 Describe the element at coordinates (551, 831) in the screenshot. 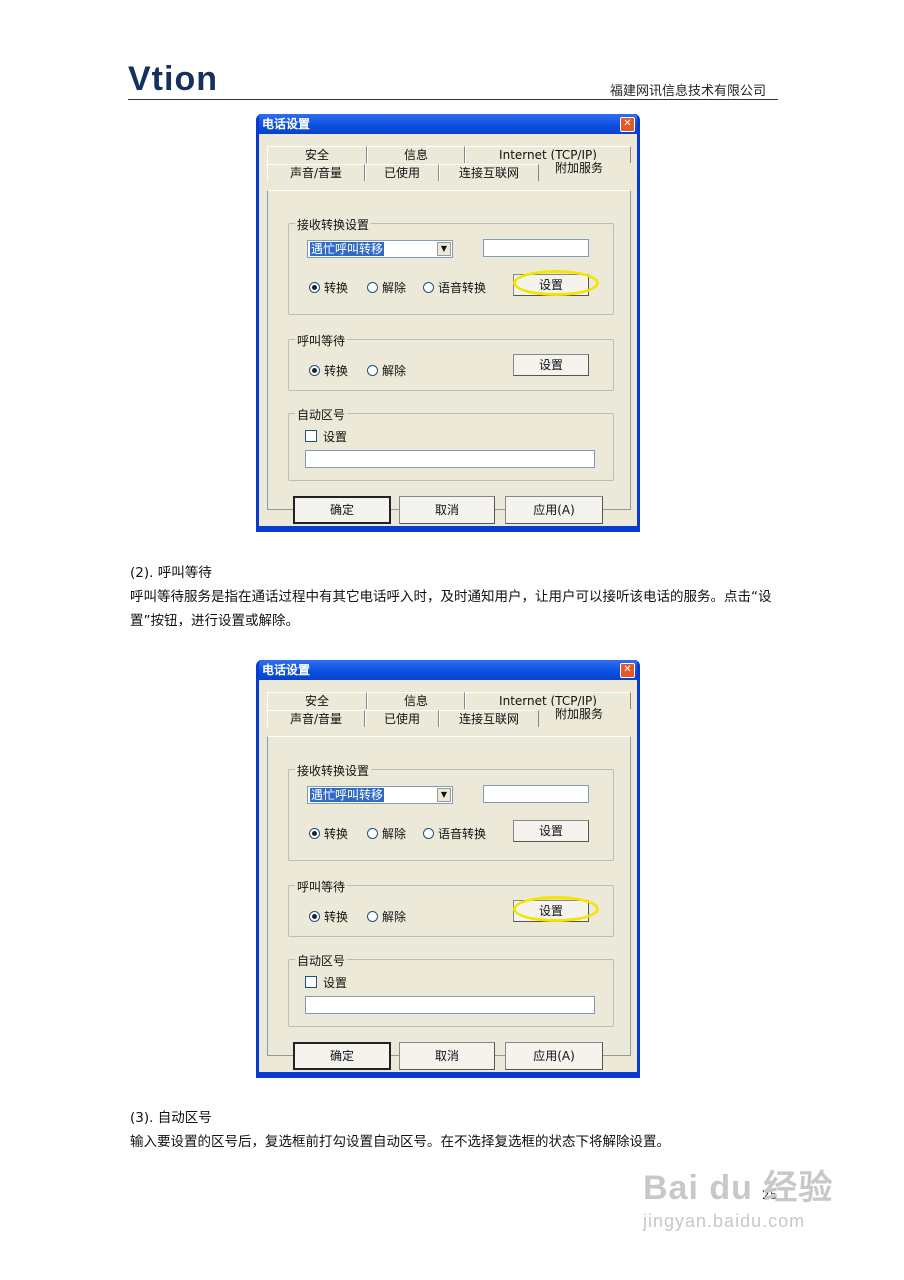

I see `forward-settings-button: 设置` at that location.